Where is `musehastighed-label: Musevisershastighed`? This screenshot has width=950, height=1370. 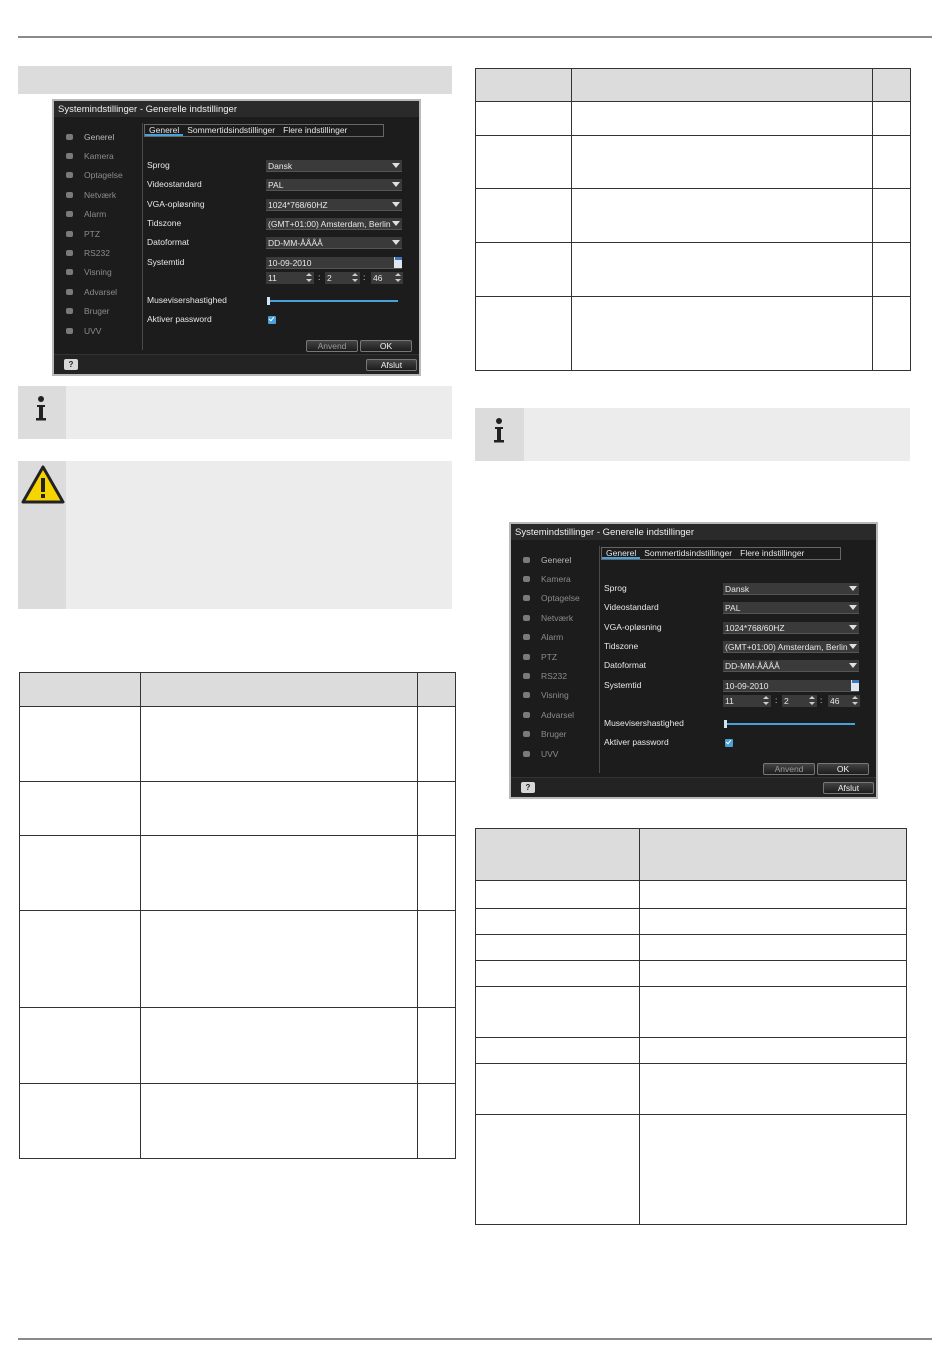
musehastighed-label: Musevisershastighed is located at coordinates (187, 300).